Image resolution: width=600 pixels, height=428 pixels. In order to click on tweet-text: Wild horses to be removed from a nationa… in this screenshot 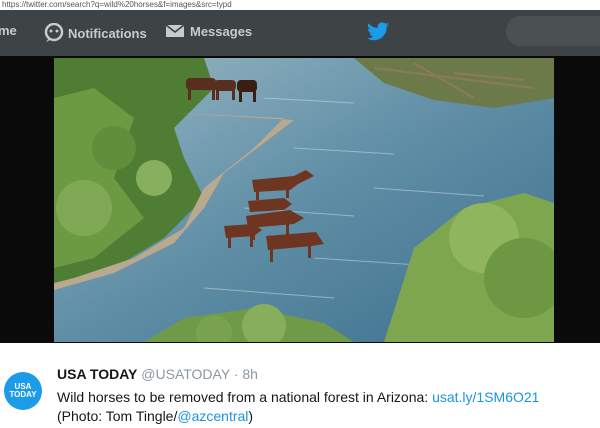, I will do `click(327, 407)`.